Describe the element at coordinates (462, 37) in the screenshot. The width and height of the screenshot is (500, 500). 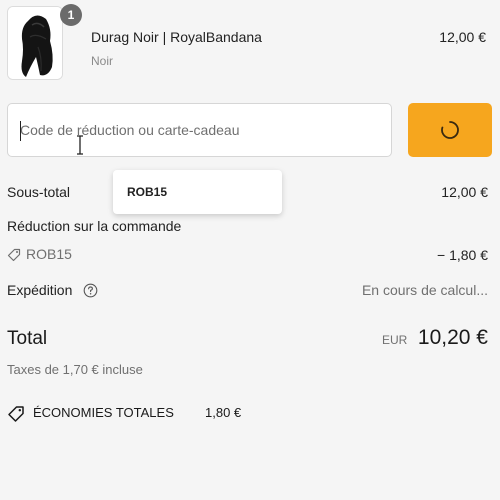
I see `product-price: 12,00 €` at that location.